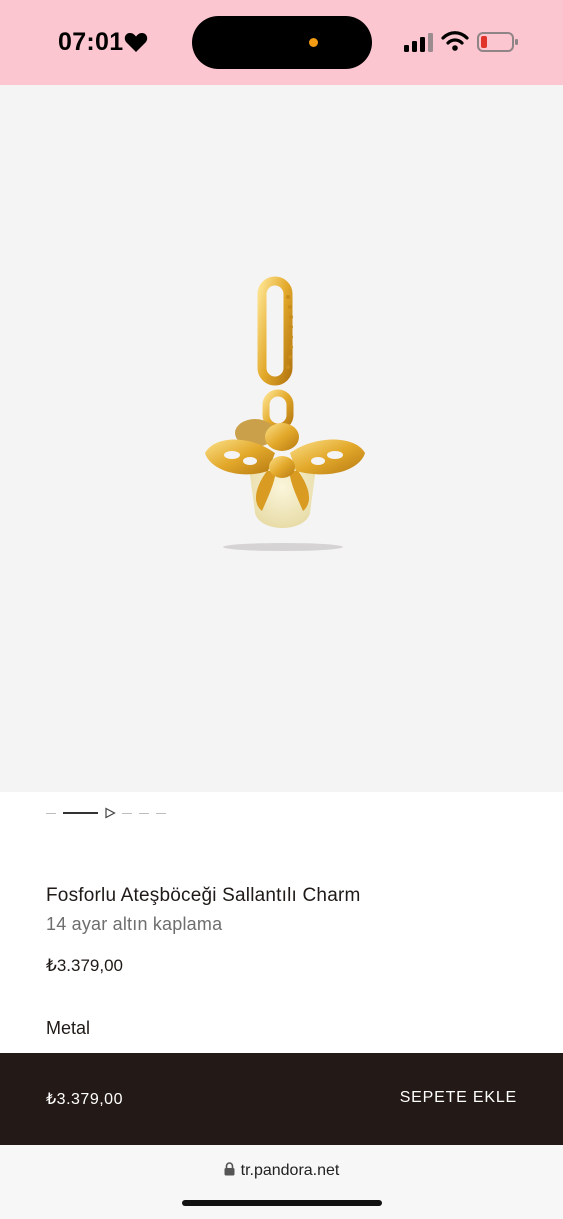 Image resolution: width=563 pixels, height=1219 pixels. I want to click on product-title: Fosforlu Ateşböceği Sallantılı Charm, so click(203, 895).